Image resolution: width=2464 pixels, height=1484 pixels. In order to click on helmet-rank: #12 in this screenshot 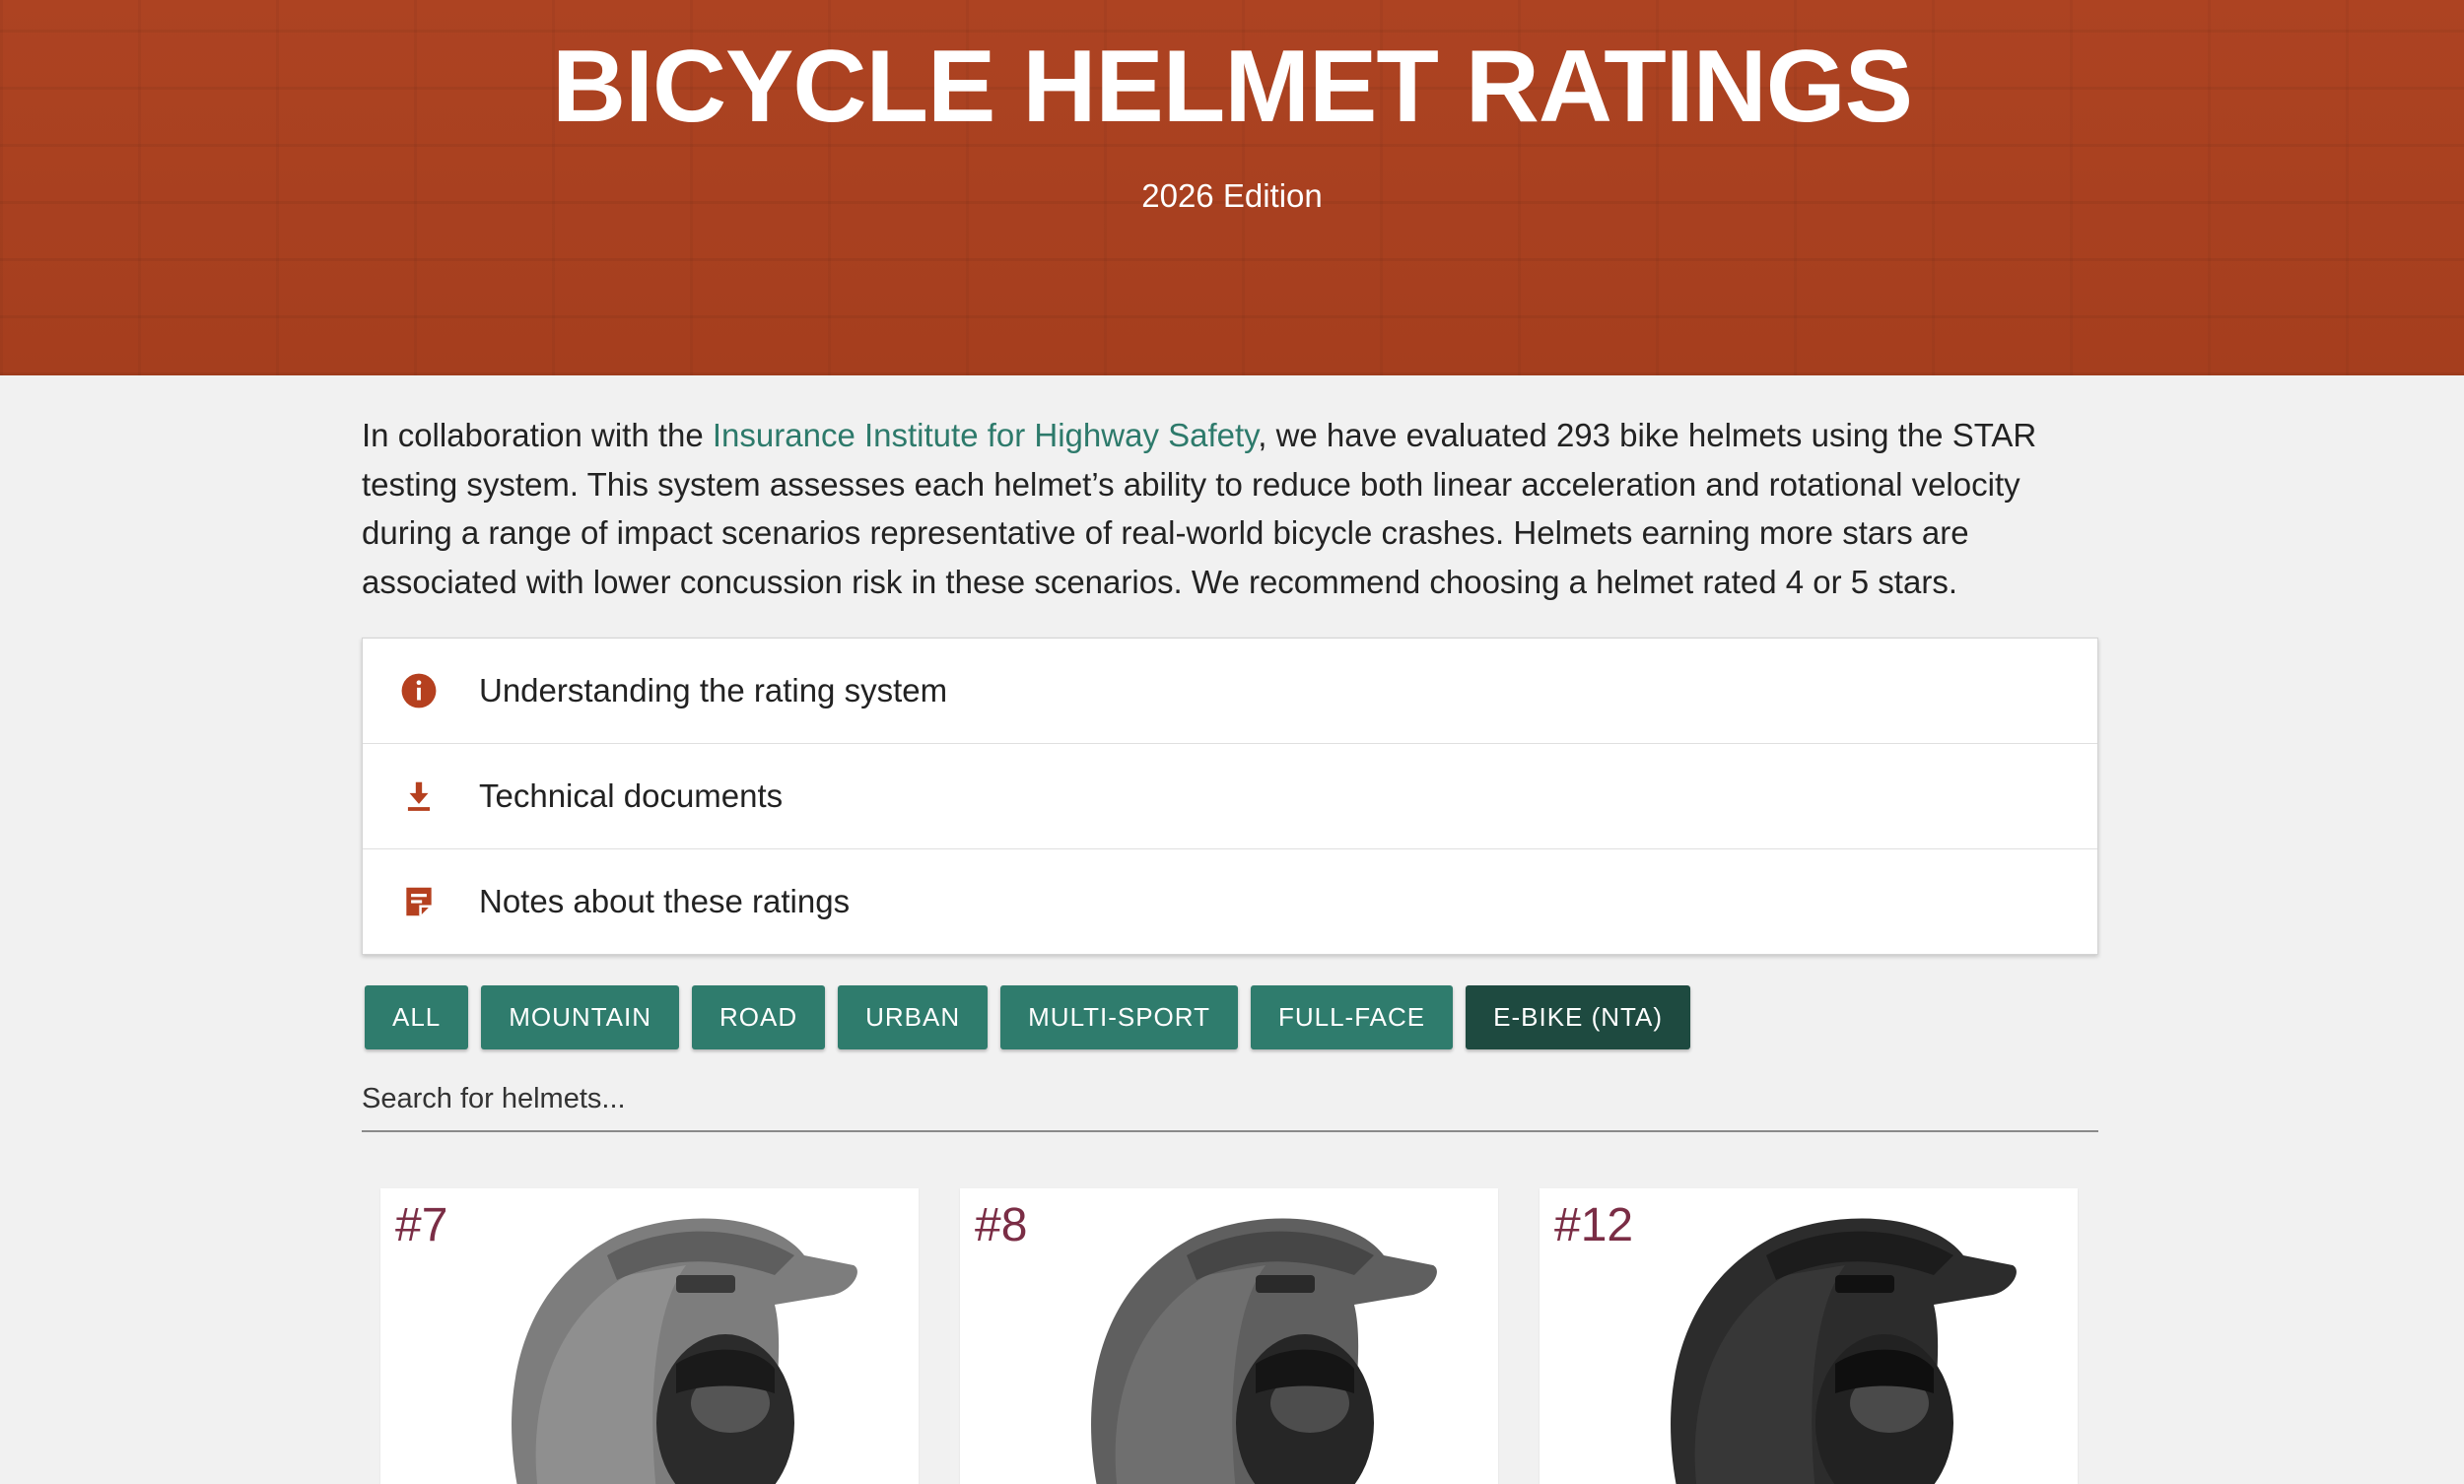, I will do `click(1594, 1225)`.